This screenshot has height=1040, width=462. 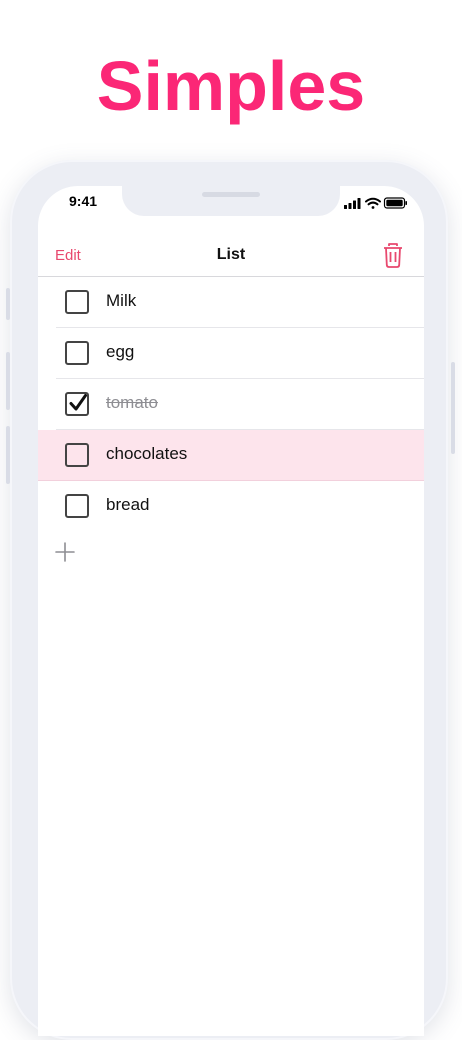 I want to click on list-item: bread, so click(x=240, y=506).